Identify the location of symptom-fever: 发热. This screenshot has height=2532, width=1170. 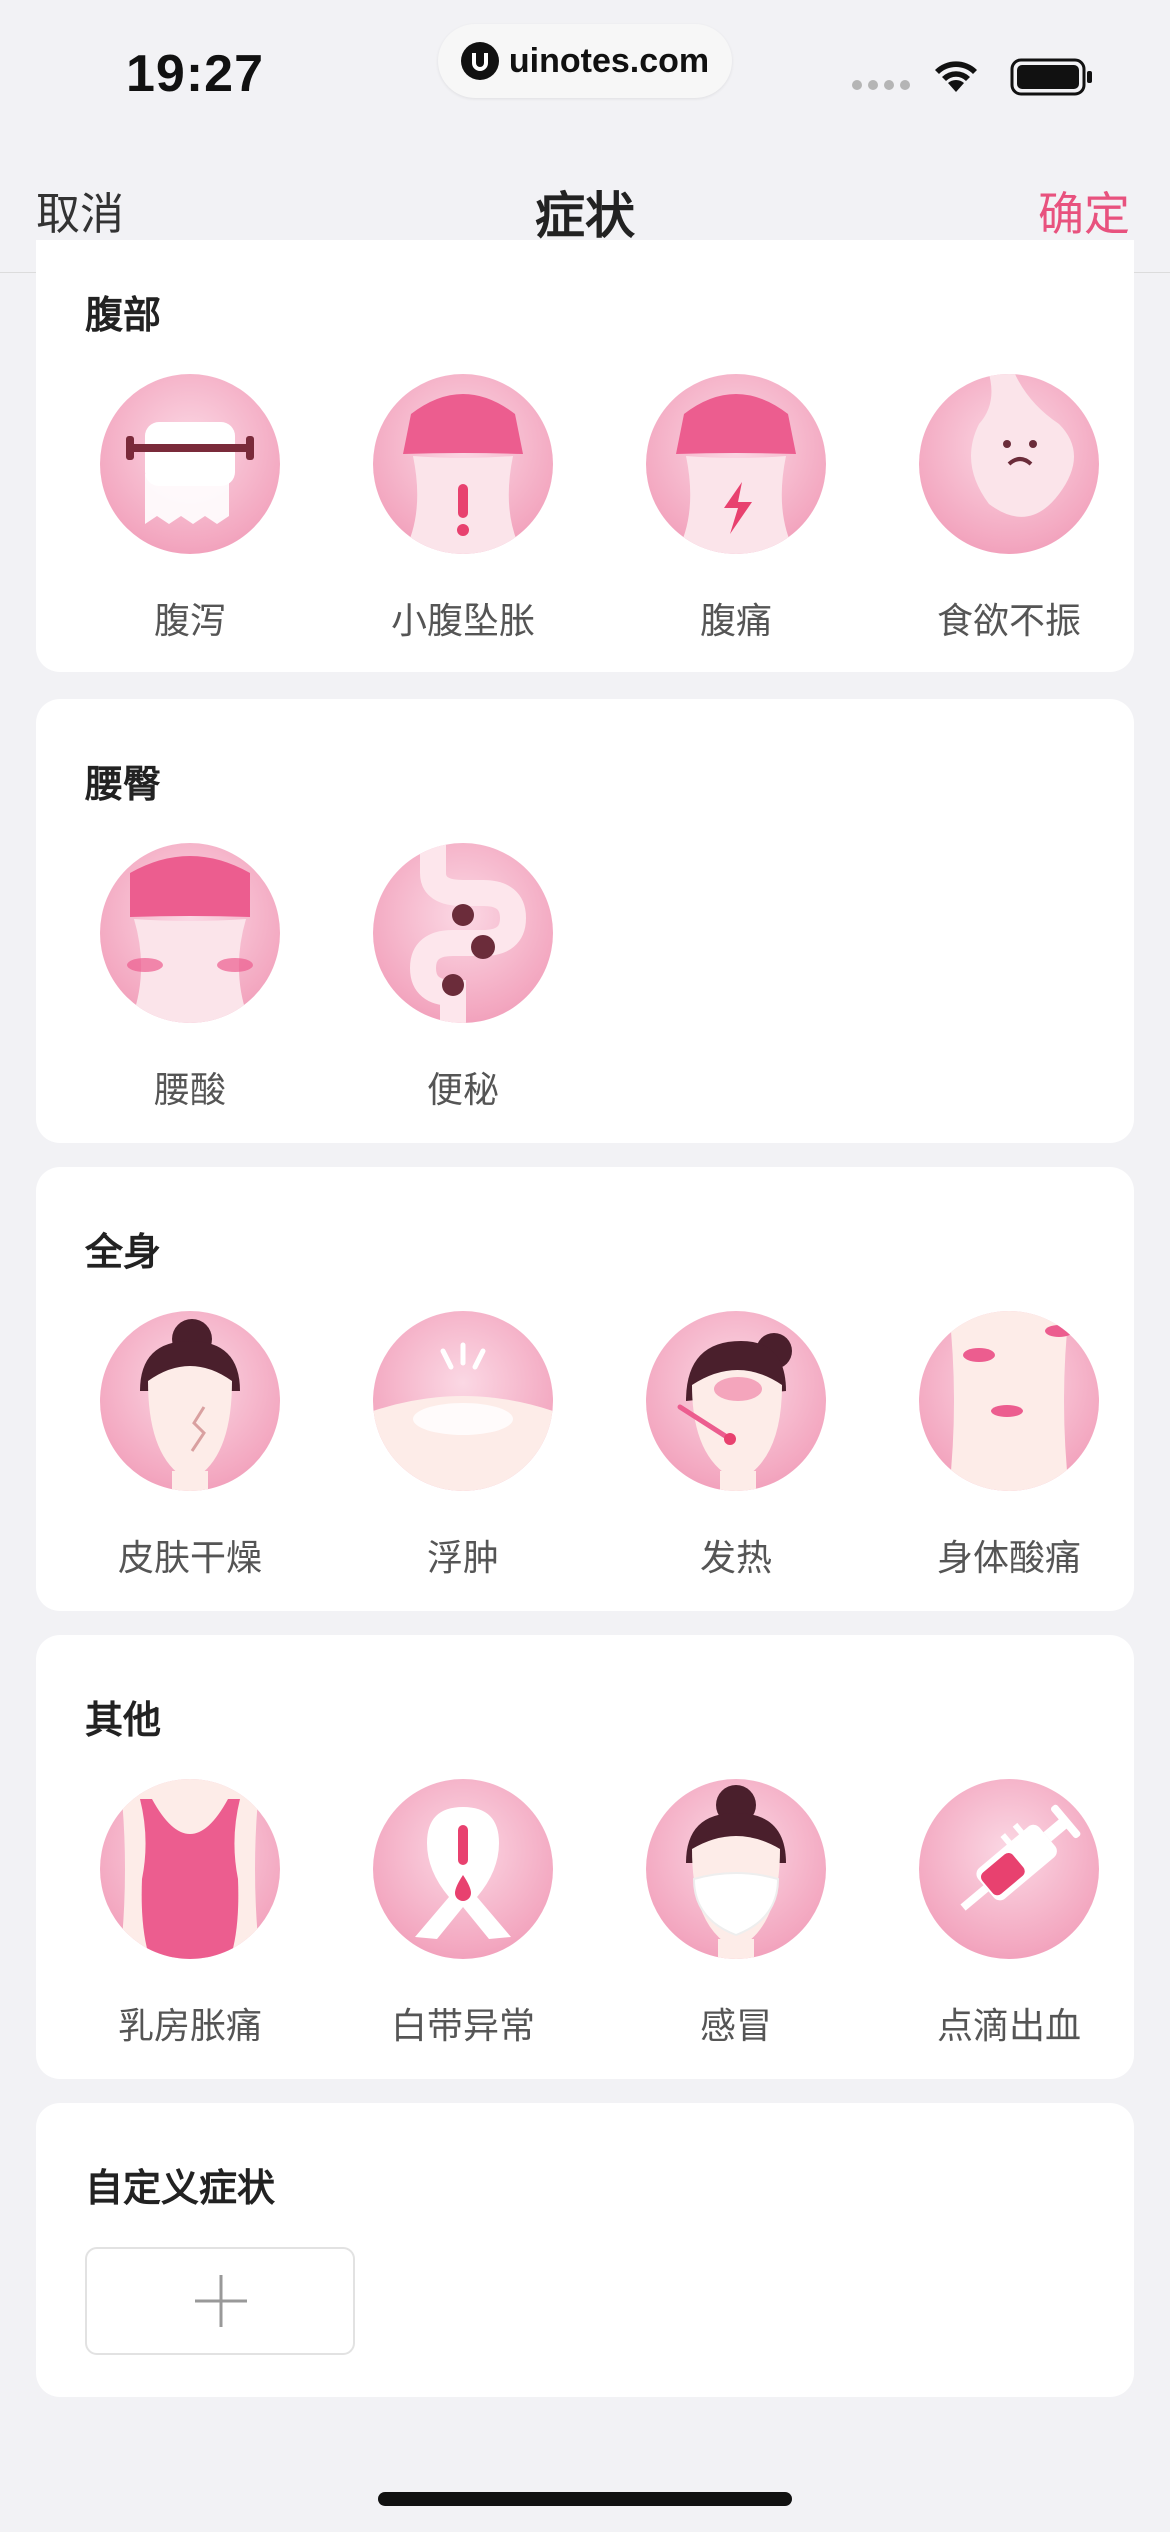
(736, 1446).